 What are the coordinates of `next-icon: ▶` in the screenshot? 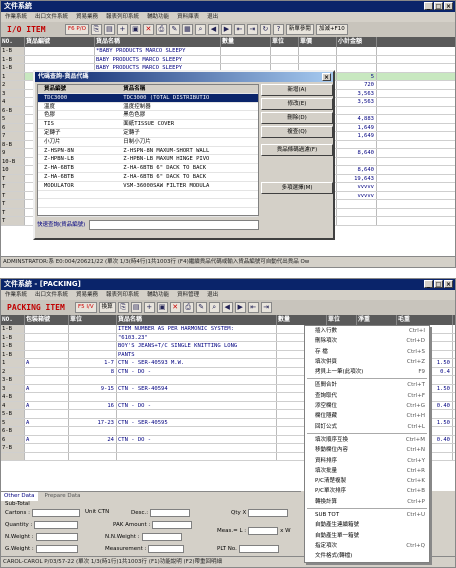 It's located at (226, 29).